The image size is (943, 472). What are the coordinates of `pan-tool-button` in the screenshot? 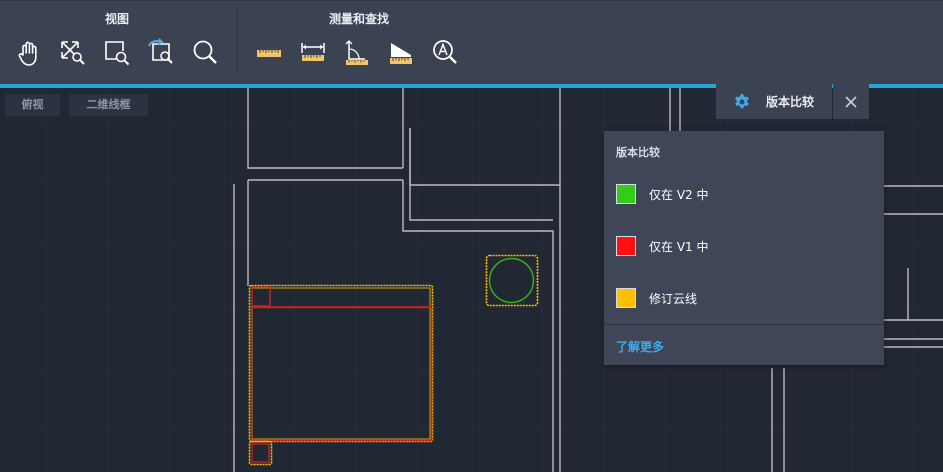 It's located at (29, 53).